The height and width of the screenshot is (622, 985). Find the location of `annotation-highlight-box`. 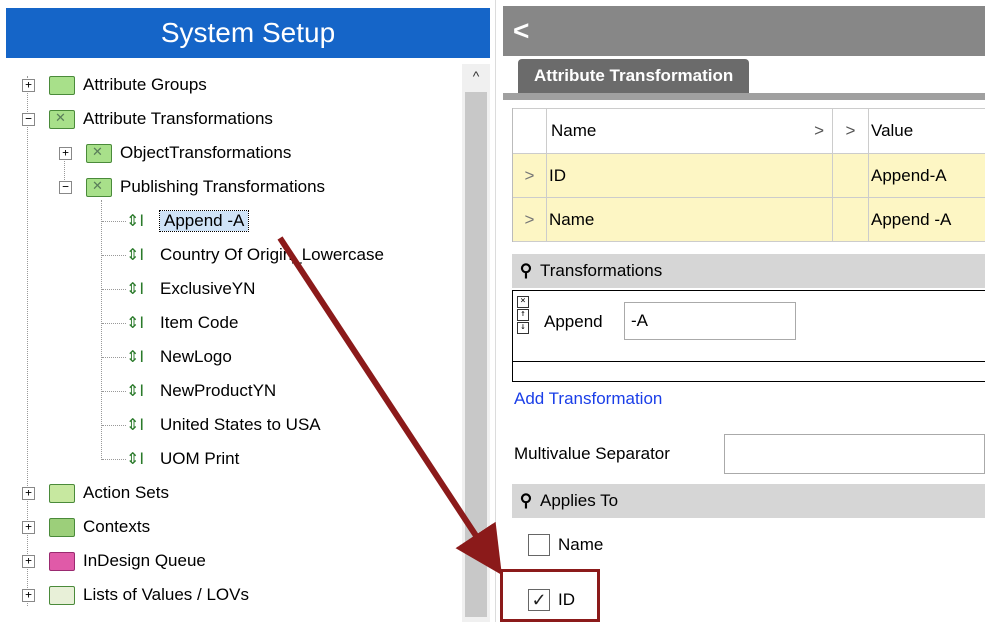

annotation-highlight-box is located at coordinates (550, 595).